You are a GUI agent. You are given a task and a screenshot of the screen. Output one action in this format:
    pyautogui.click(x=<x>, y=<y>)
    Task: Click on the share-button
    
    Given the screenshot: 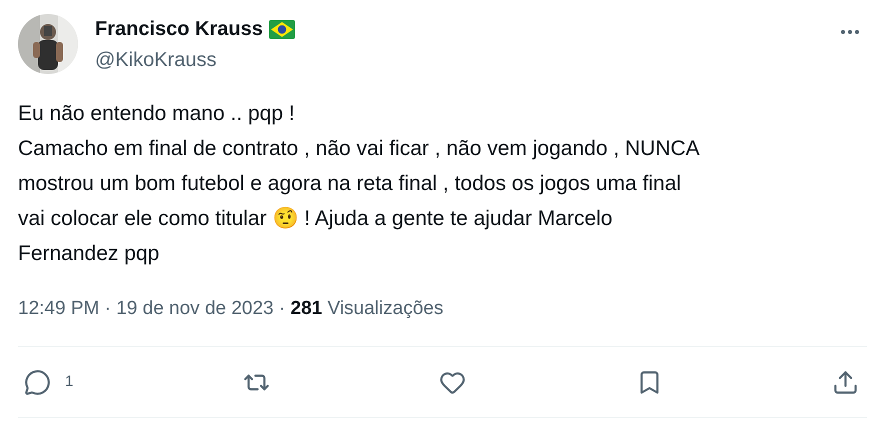 What is the action you would take?
    pyautogui.click(x=845, y=382)
    